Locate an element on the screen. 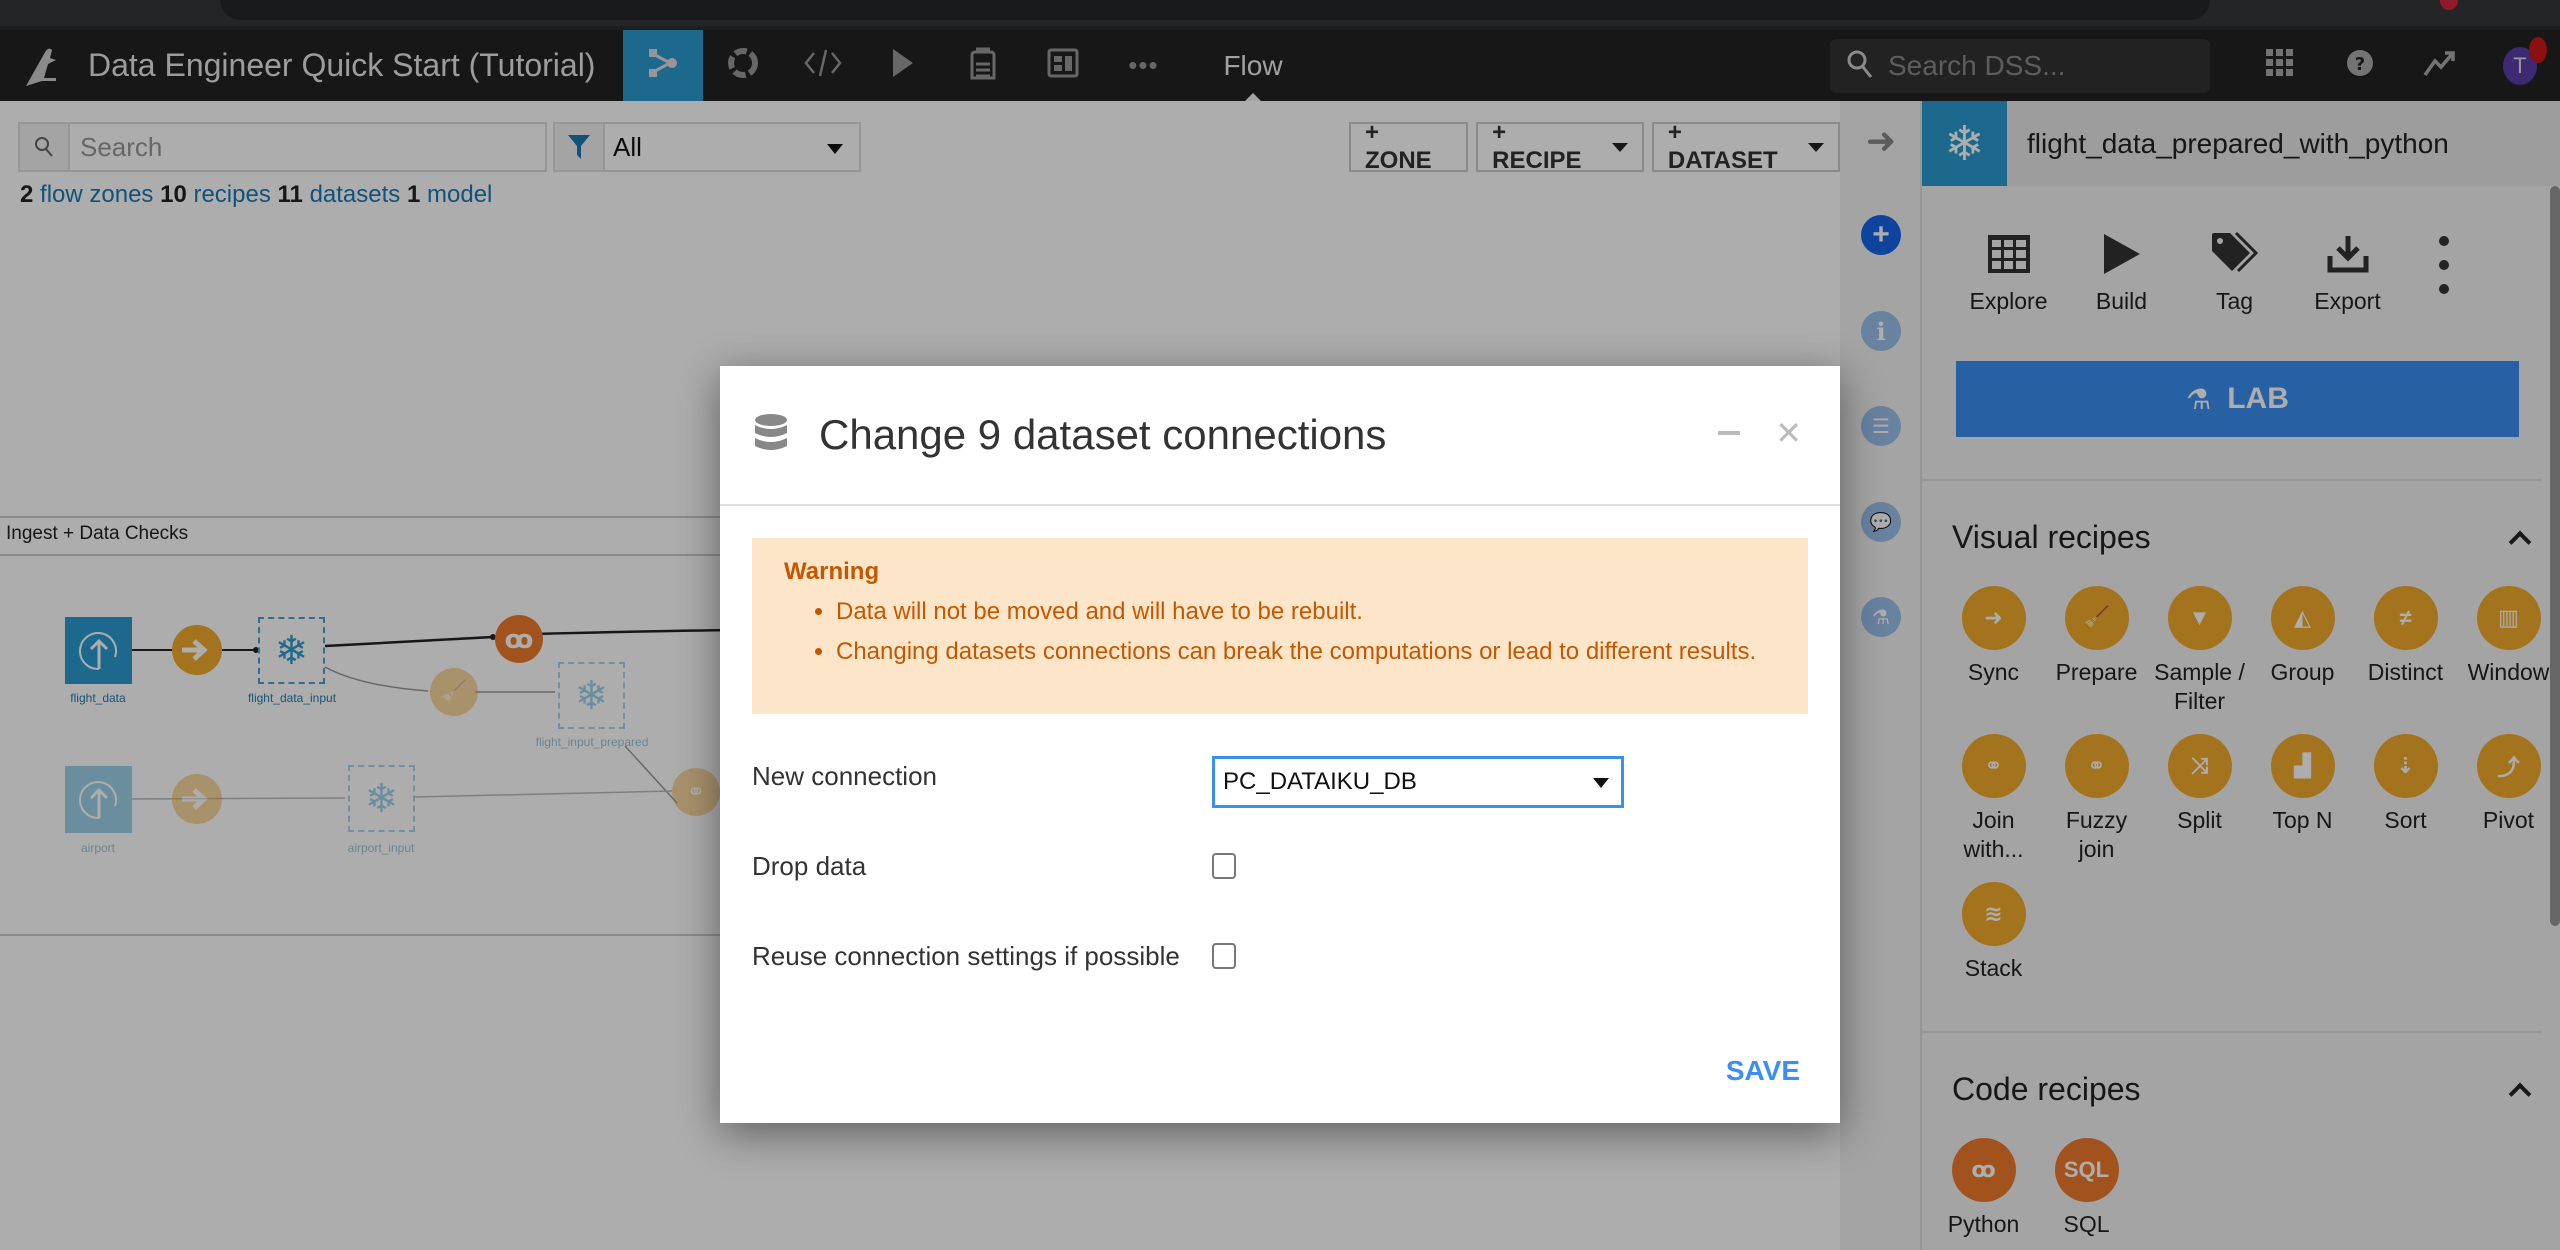  drop-data-checkbox is located at coordinates (1224, 866).